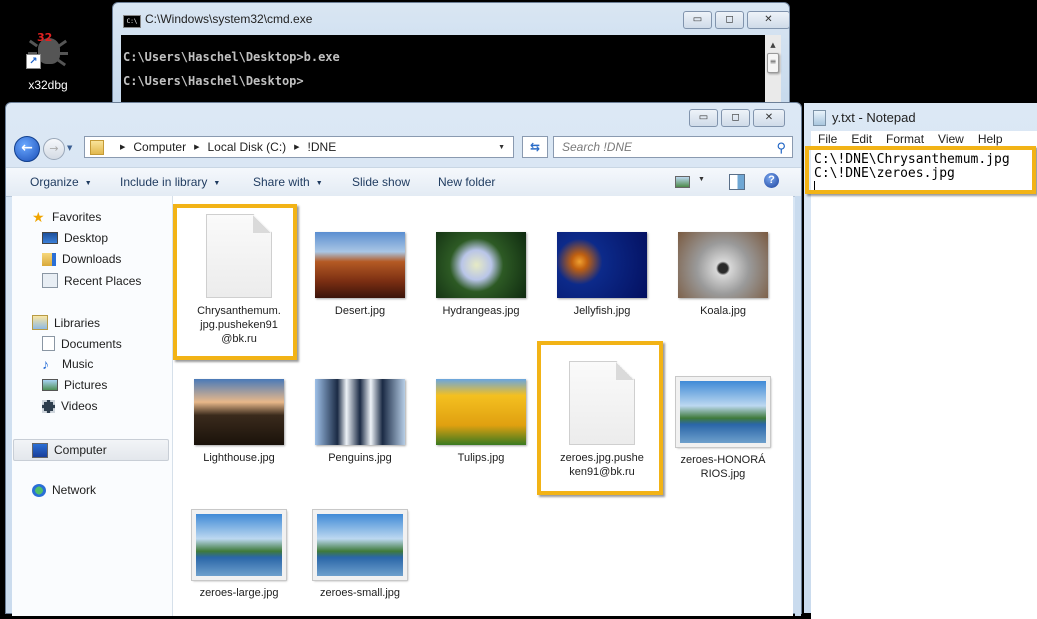 The image size is (1037, 619). I want to click on file-name: zeroes-small.jpg, so click(360, 593).